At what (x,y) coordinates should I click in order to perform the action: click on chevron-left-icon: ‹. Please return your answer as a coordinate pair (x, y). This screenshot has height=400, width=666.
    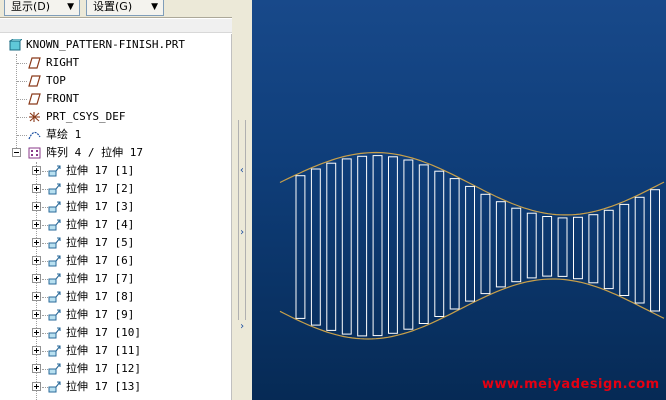
    Looking at the image, I should click on (242, 171).